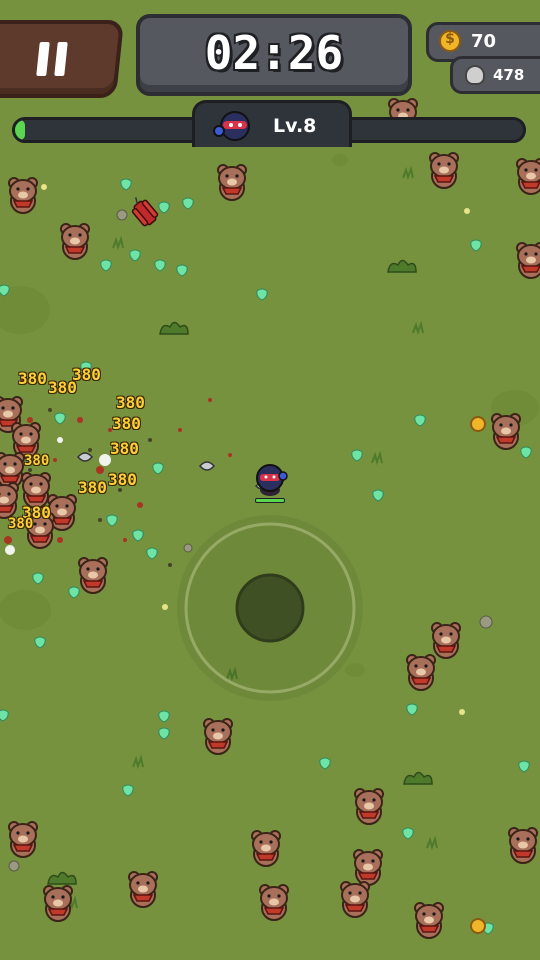 Image resolution: width=540 pixels, height=960 pixels. Describe the element at coordinates (450, 41) in the screenshot. I see `coin-icon` at that location.